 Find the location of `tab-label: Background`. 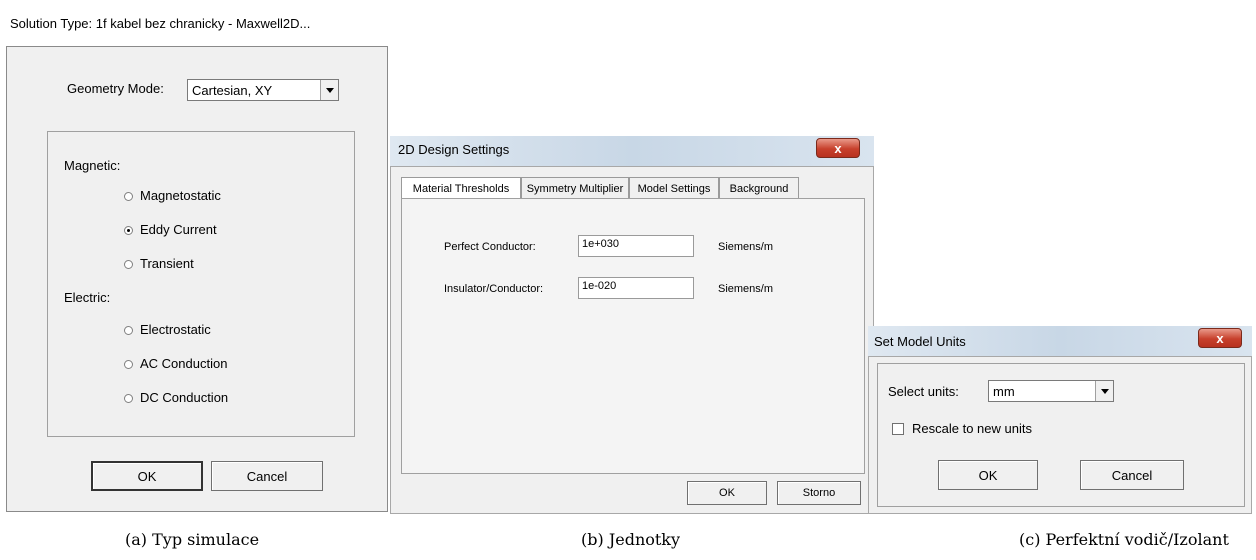

tab-label: Background is located at coordinates (759, 188).